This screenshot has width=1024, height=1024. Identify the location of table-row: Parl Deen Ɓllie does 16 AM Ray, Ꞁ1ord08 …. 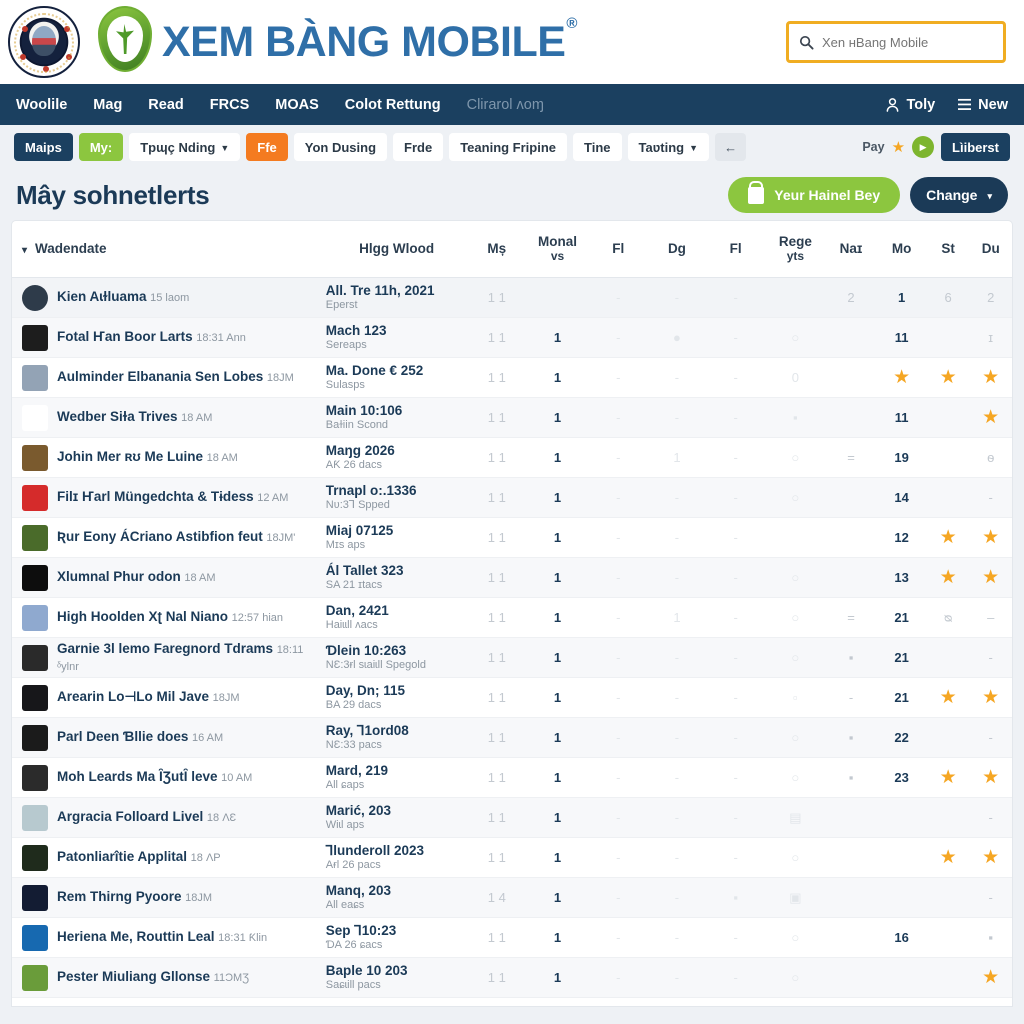
(512, 737).